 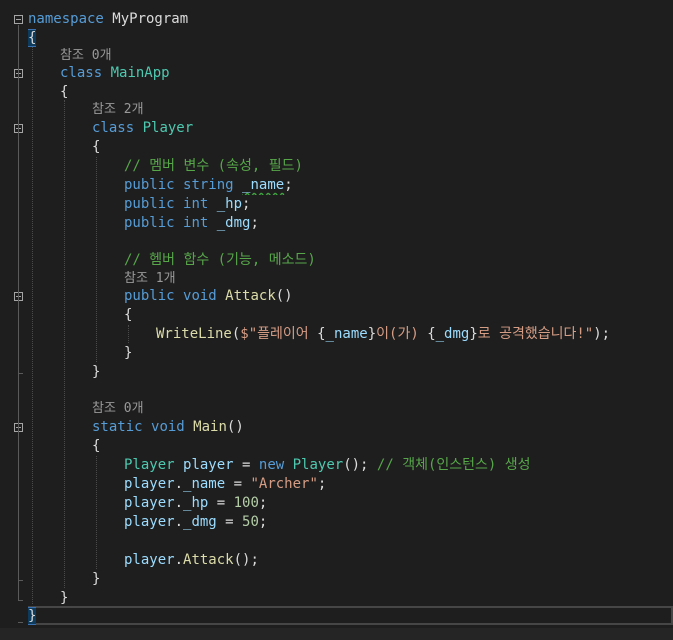 What do you see at coordinates (187, 204) in the screenshot?
I see `code-line: public int _hp;` at bounding box center [187, 204].